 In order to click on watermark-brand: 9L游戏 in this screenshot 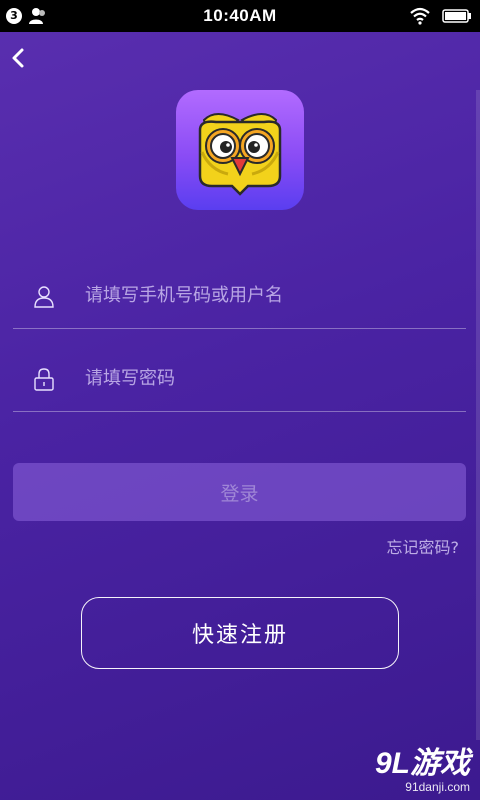, I will do `click(422, 763)`.